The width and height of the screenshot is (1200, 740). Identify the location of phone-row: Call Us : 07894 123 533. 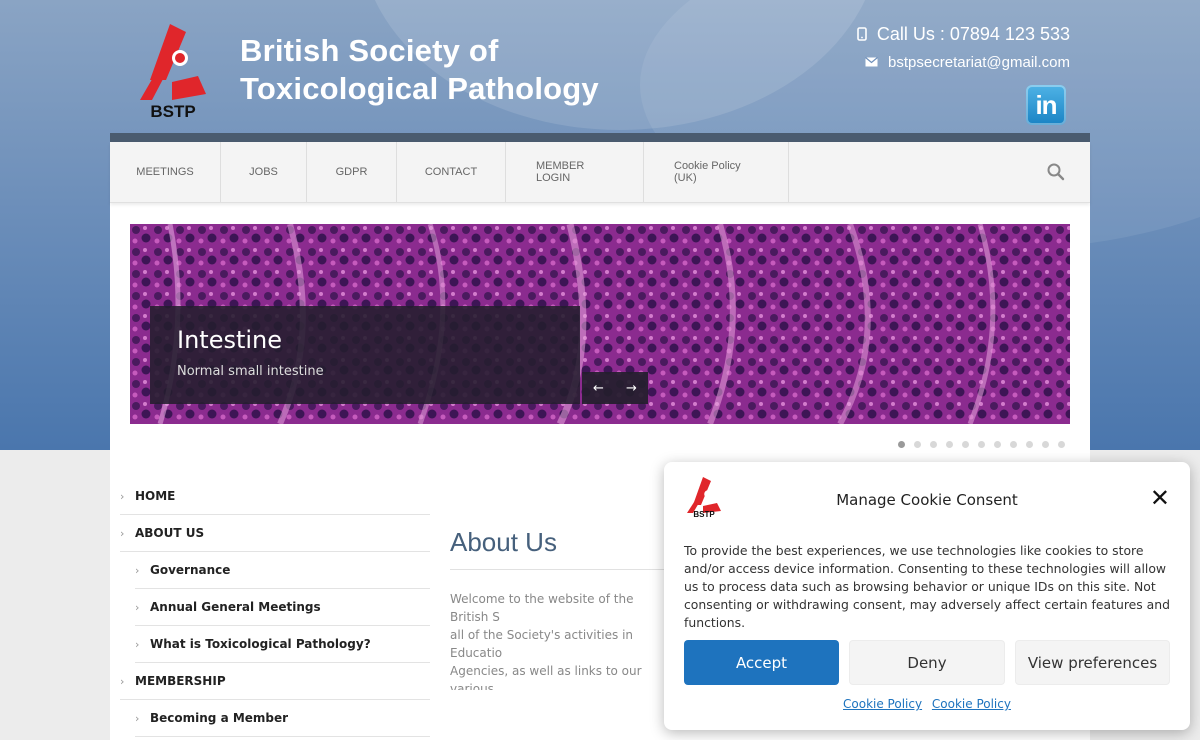
(963, 34).